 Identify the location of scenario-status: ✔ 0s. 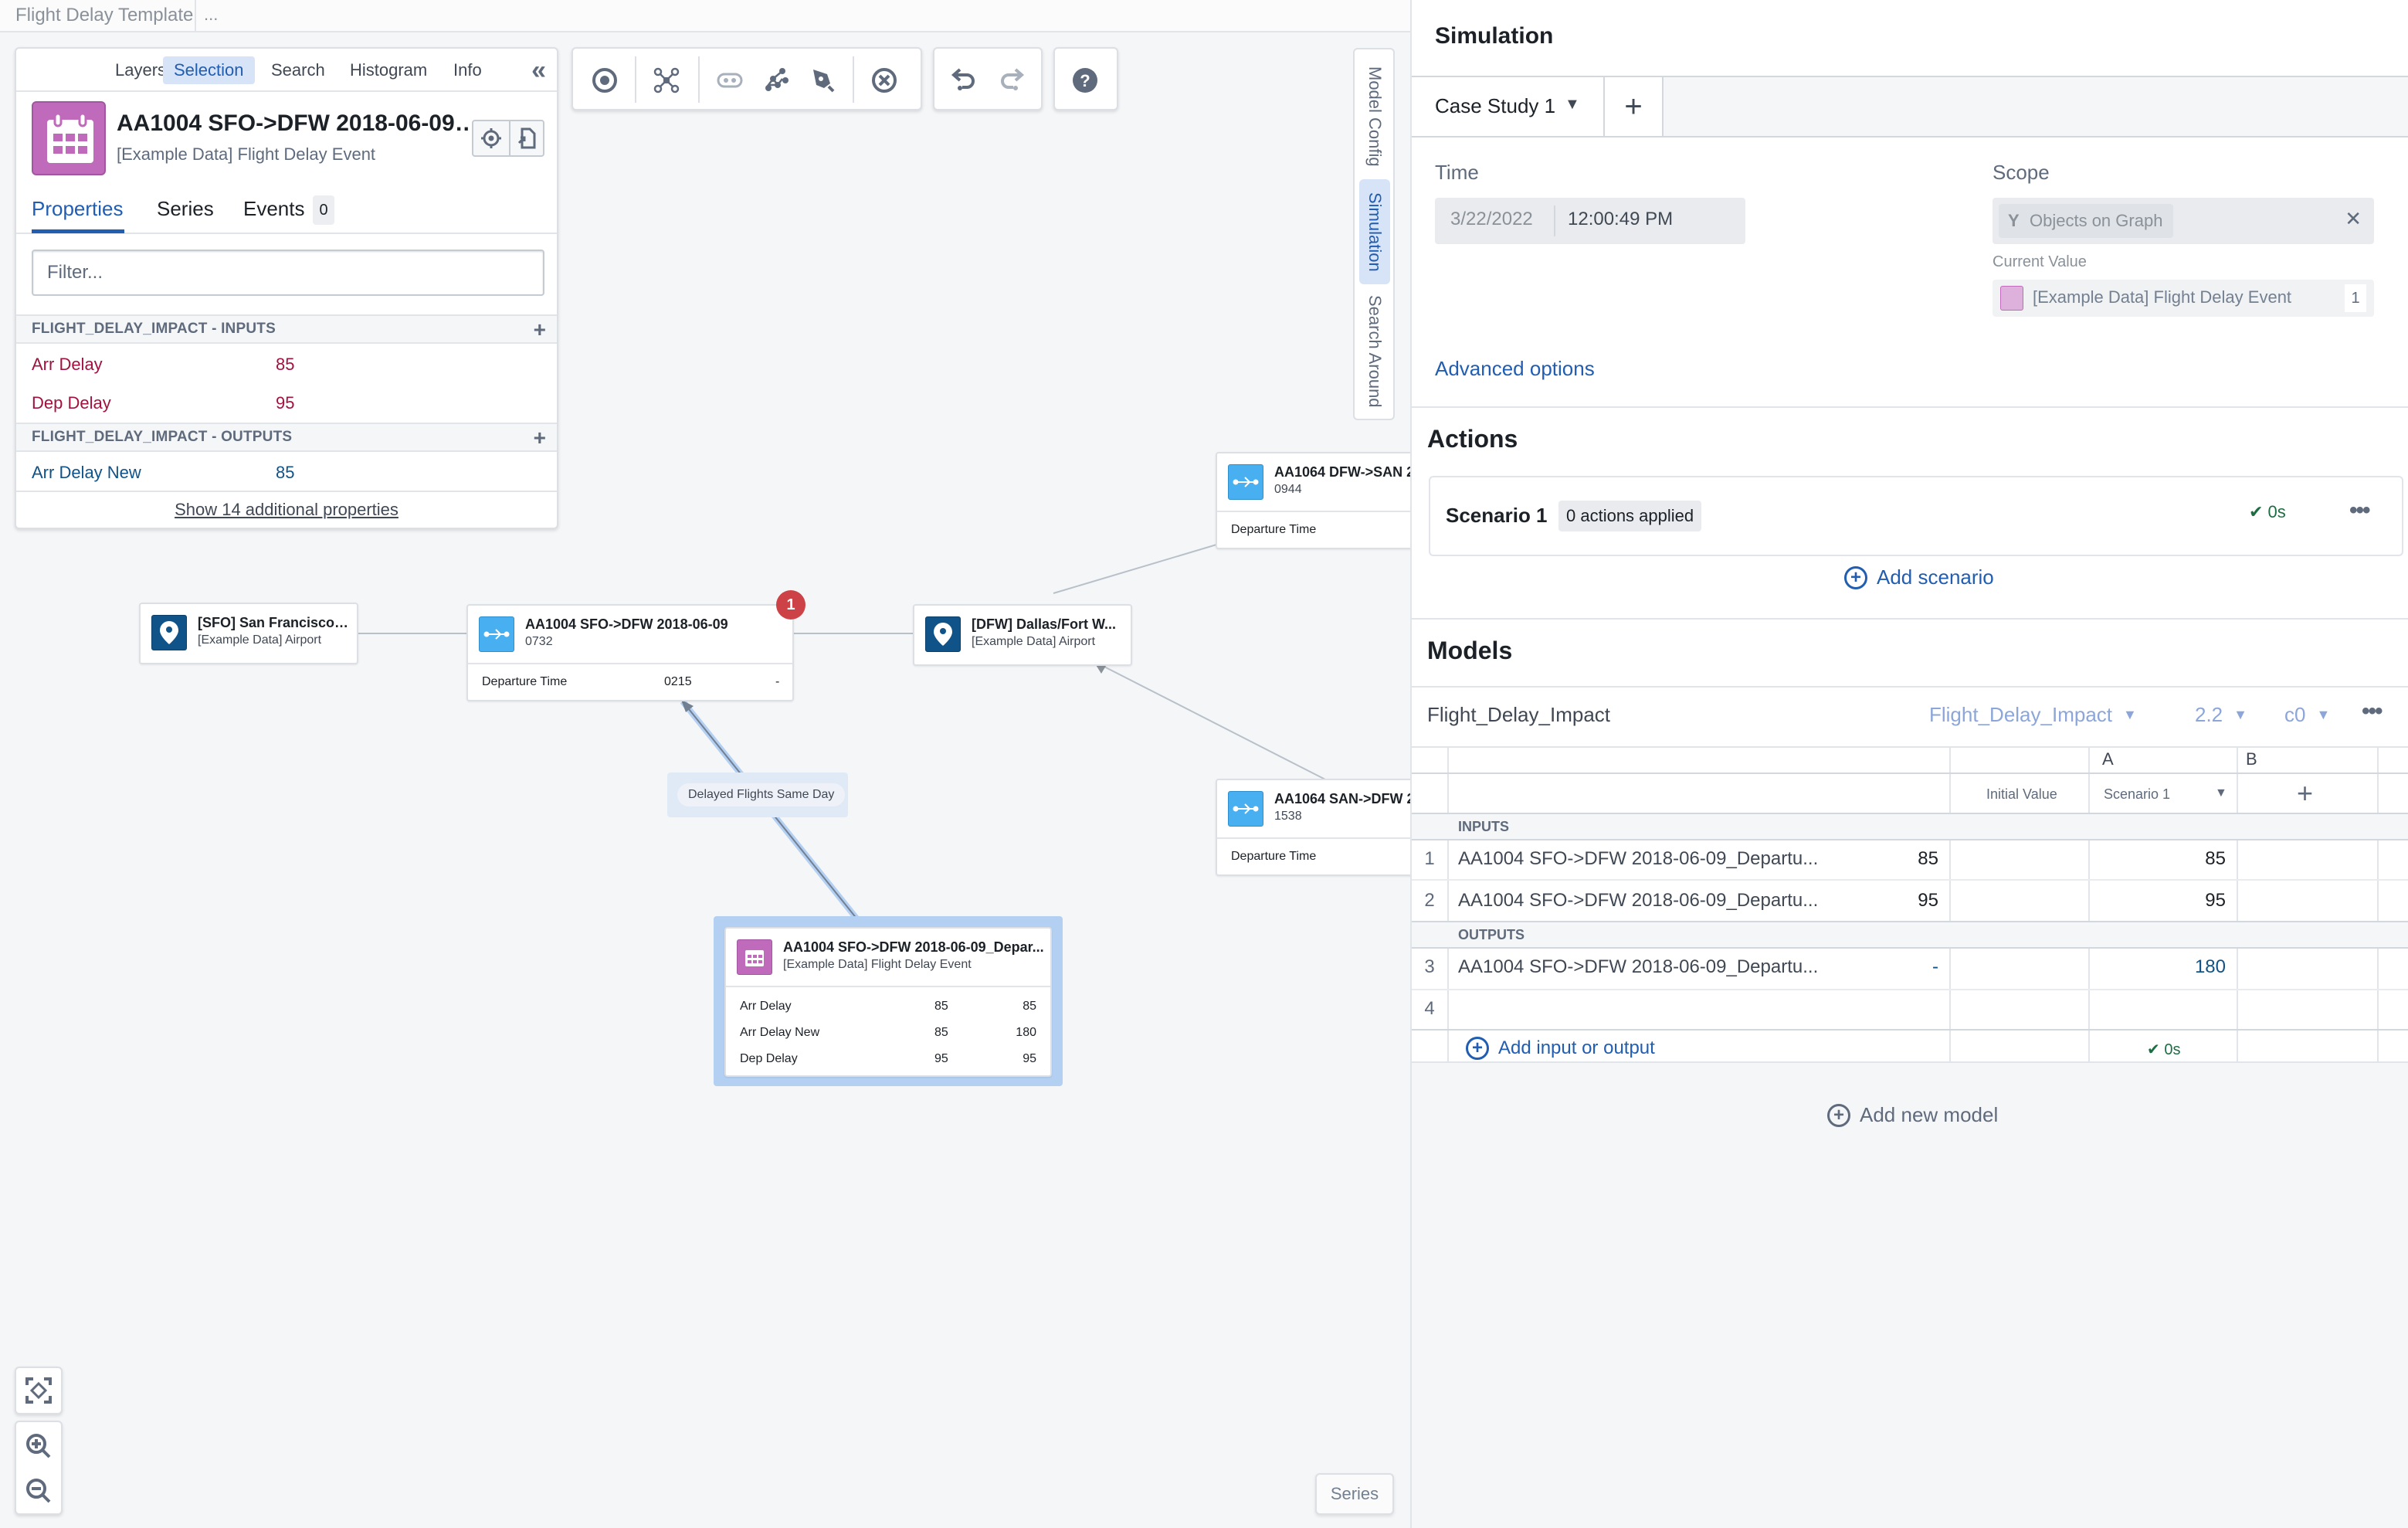
(2267, 512).